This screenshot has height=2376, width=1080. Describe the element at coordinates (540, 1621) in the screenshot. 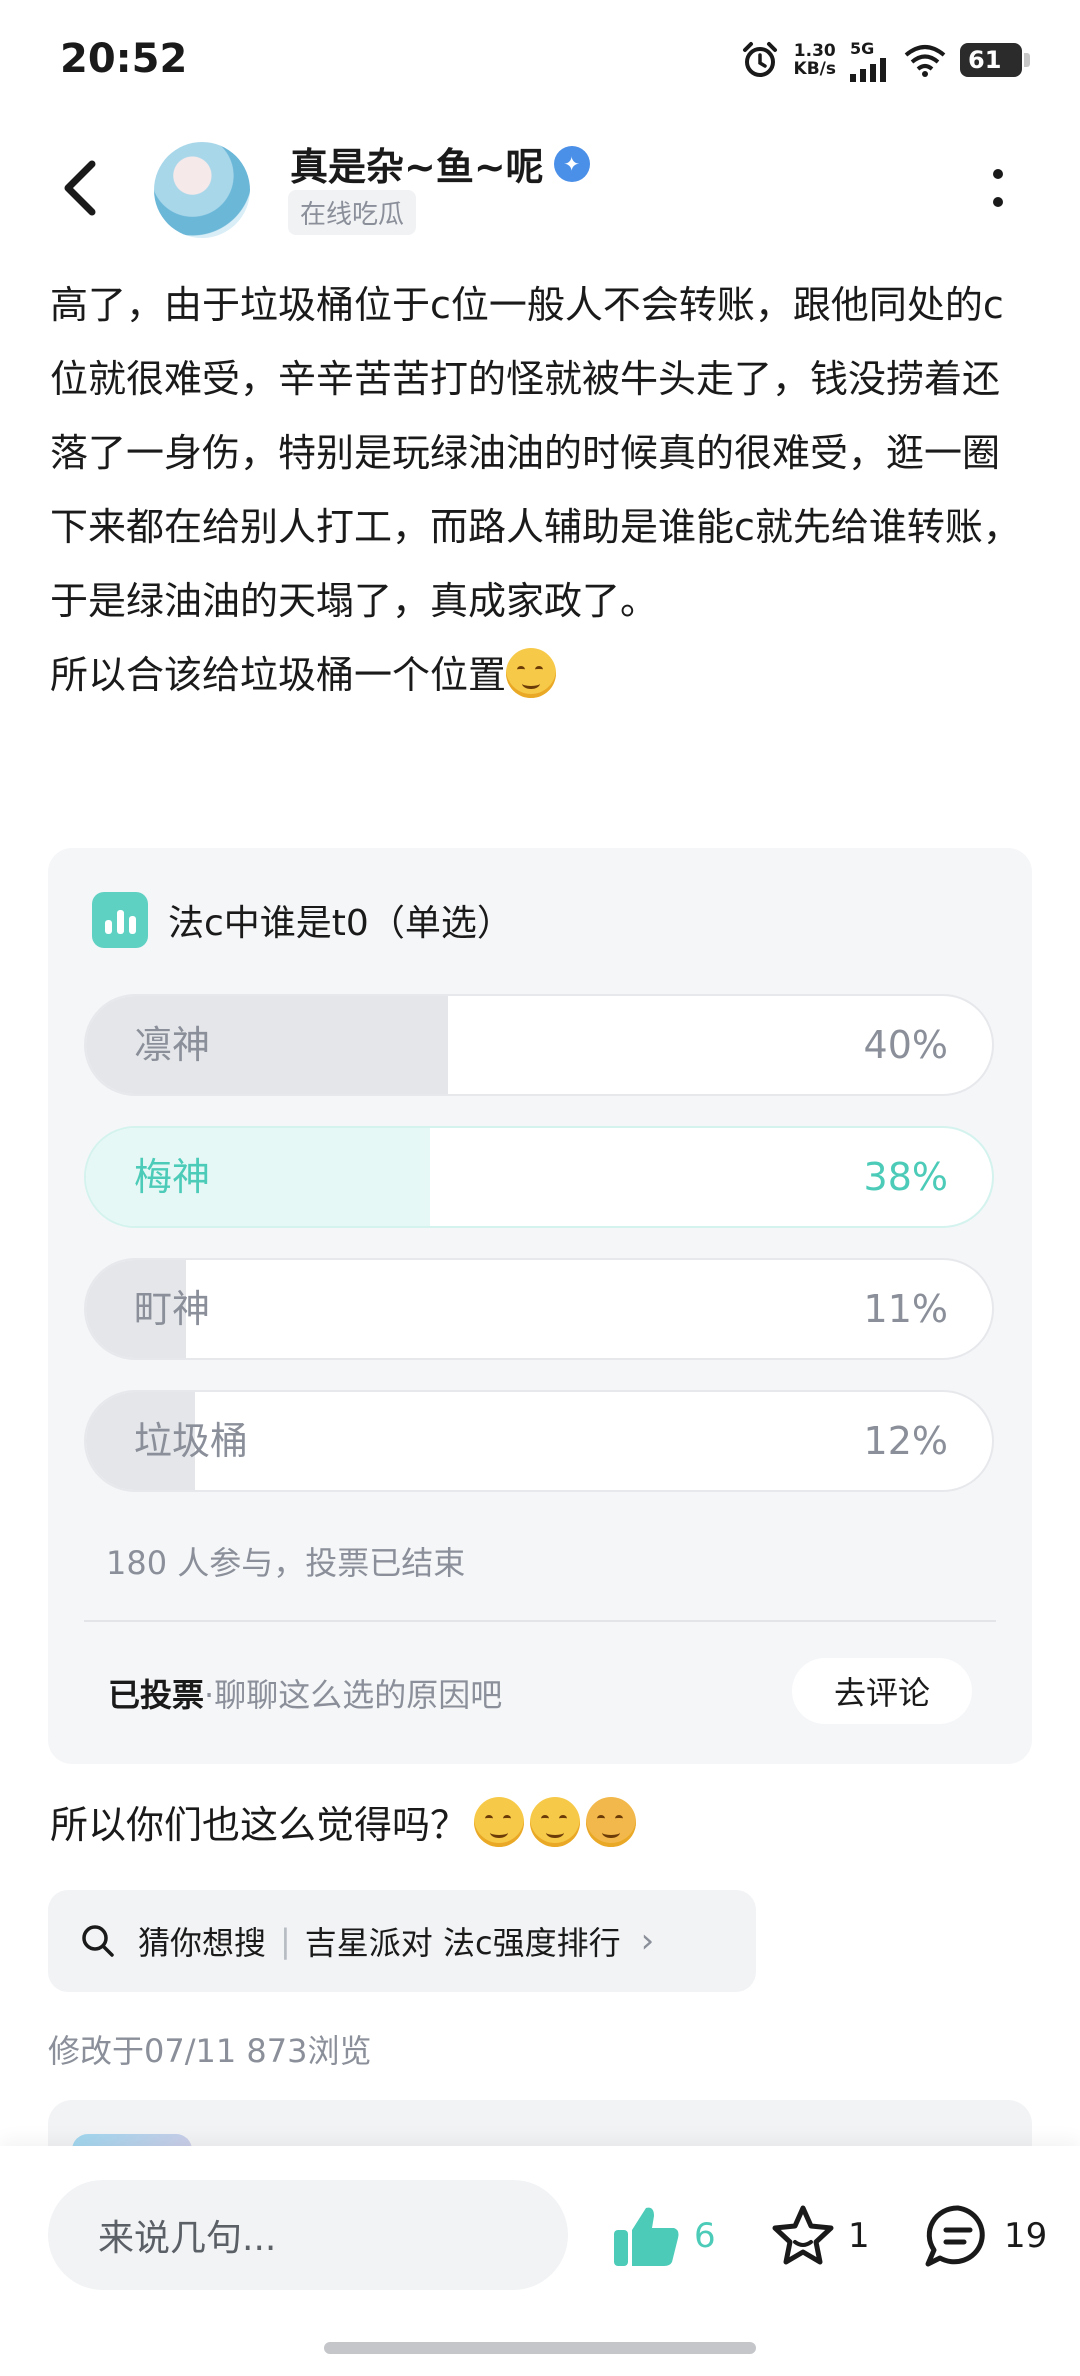

I see `poll-divider` at that location.